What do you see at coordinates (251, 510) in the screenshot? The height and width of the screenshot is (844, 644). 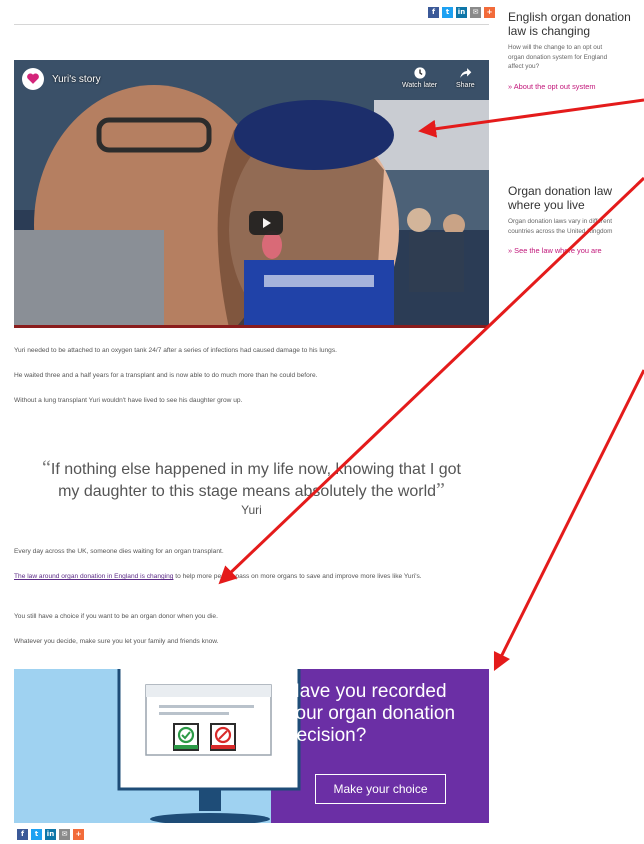 I see `quote-author: Yuri` at bounding box center [251, 510].